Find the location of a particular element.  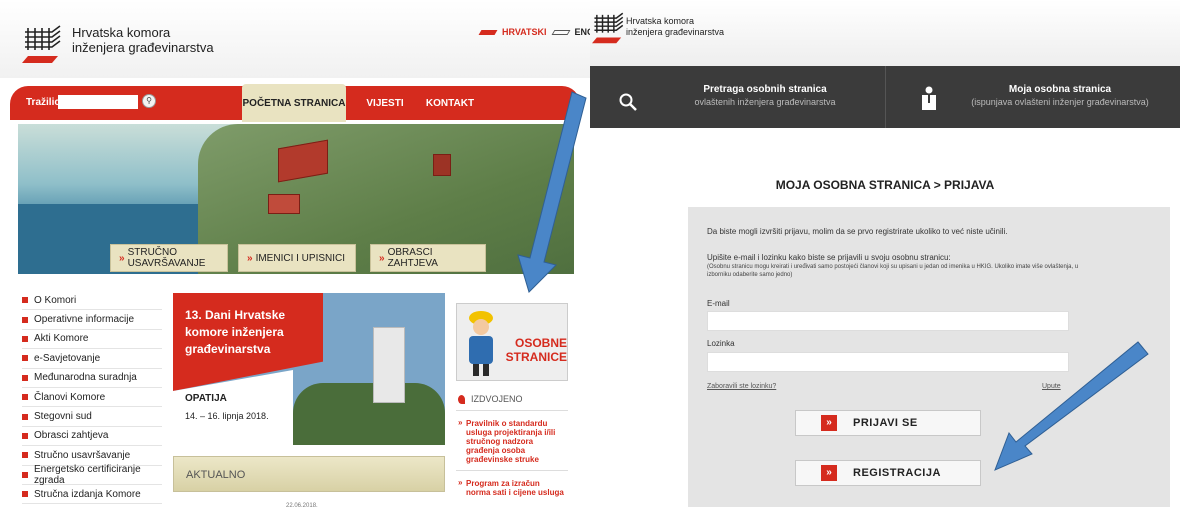

login-button-label: PRIJAVI SE is located at coordinates (885, 423).